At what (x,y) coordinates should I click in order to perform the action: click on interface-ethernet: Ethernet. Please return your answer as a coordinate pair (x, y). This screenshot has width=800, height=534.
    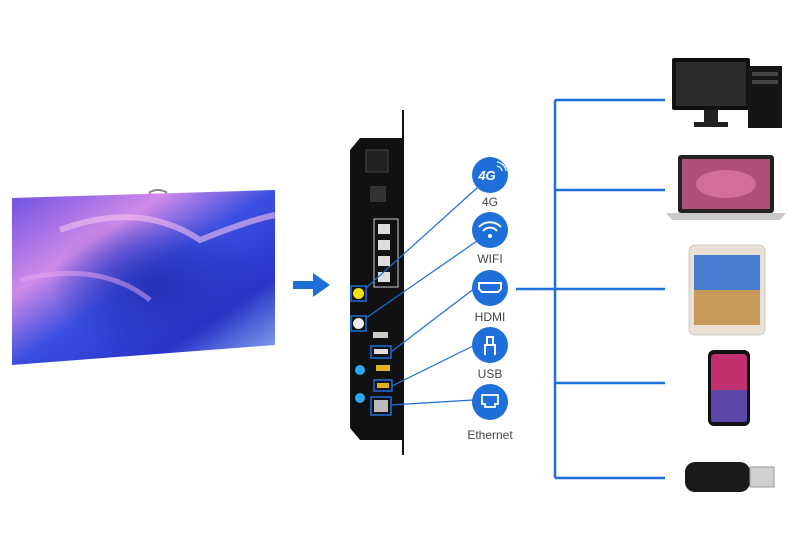
    Looking at the image, I should click on (490, 413).